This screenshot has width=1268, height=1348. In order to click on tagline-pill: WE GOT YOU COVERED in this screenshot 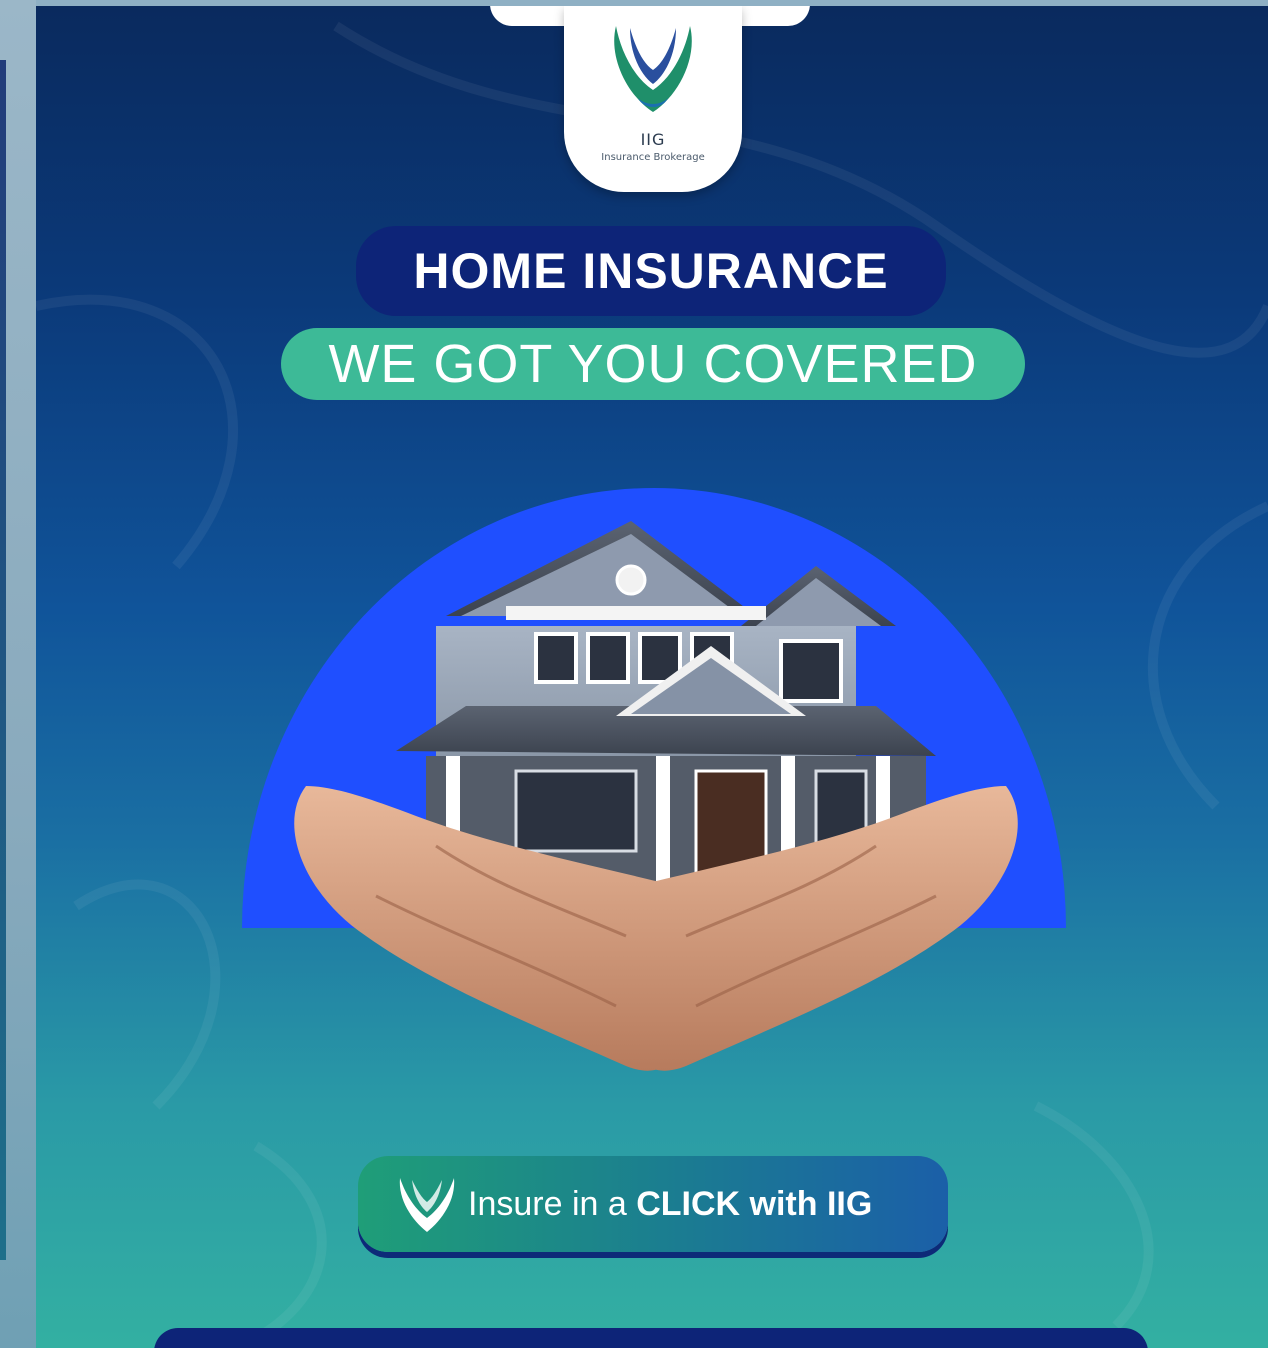, I will do `click(653, 364)`.